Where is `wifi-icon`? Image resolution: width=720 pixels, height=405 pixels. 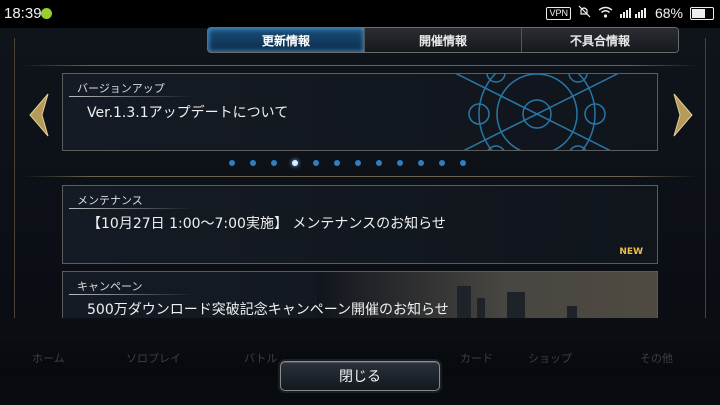
wifi-icon is located at coordinates (605, 13).